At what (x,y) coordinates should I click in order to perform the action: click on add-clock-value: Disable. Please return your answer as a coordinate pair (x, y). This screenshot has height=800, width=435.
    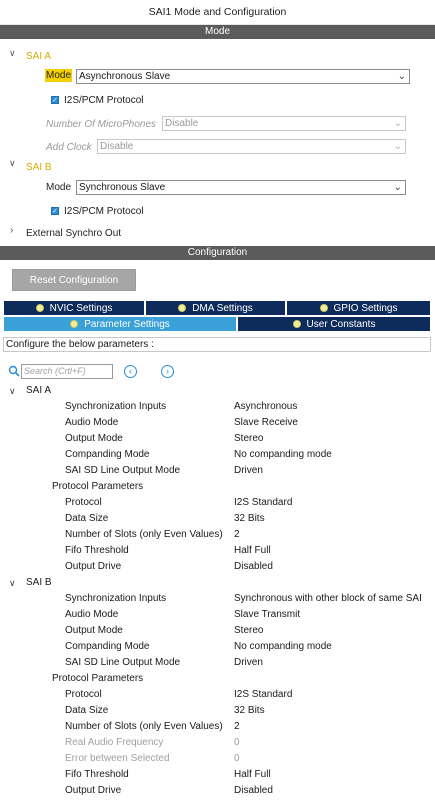
    Looking at the image, I should click on (117, 146).